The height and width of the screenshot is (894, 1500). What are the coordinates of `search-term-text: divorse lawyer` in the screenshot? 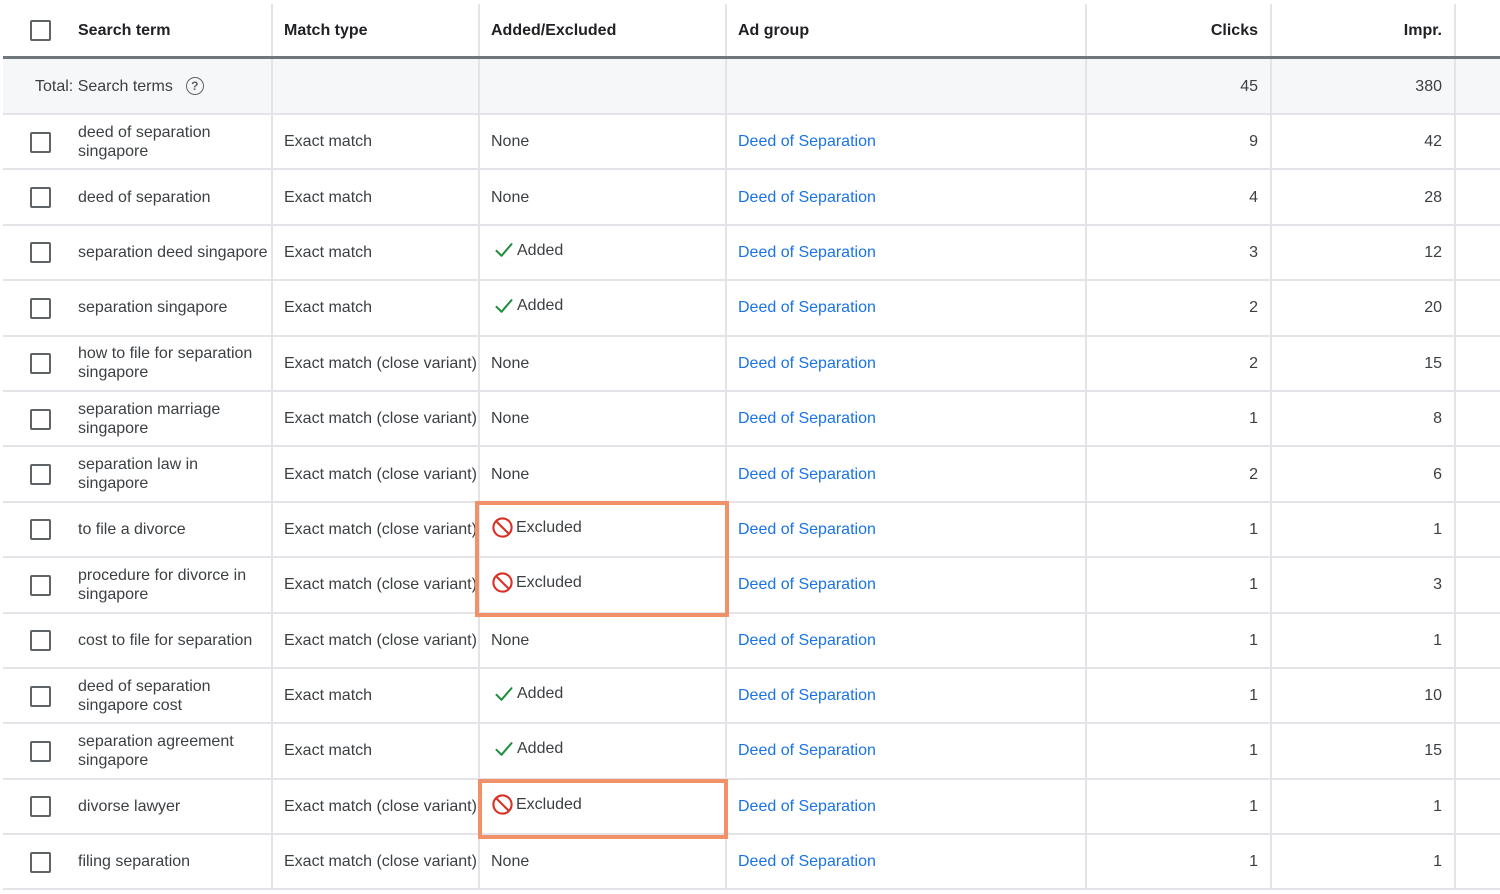 It's located at (129, 806).